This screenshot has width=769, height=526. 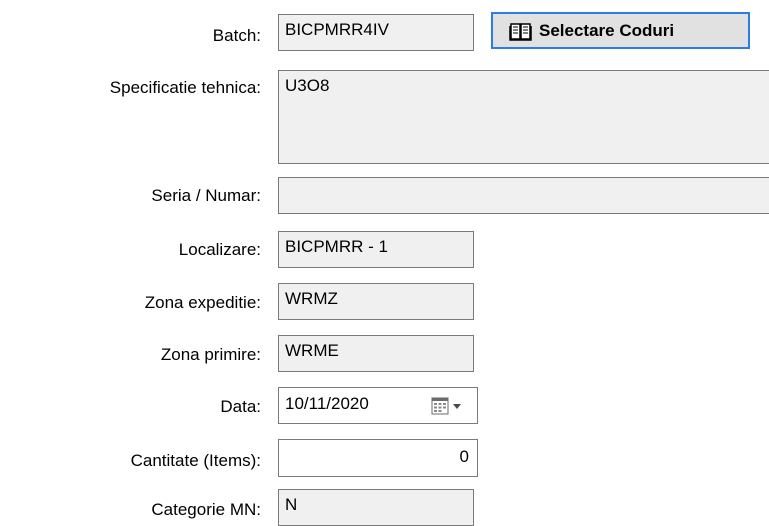 What do you see at coordinates (206, 509) in the screenshot?
I see `categorie-label: Categorie MN:` at bounding box center [206, 509].